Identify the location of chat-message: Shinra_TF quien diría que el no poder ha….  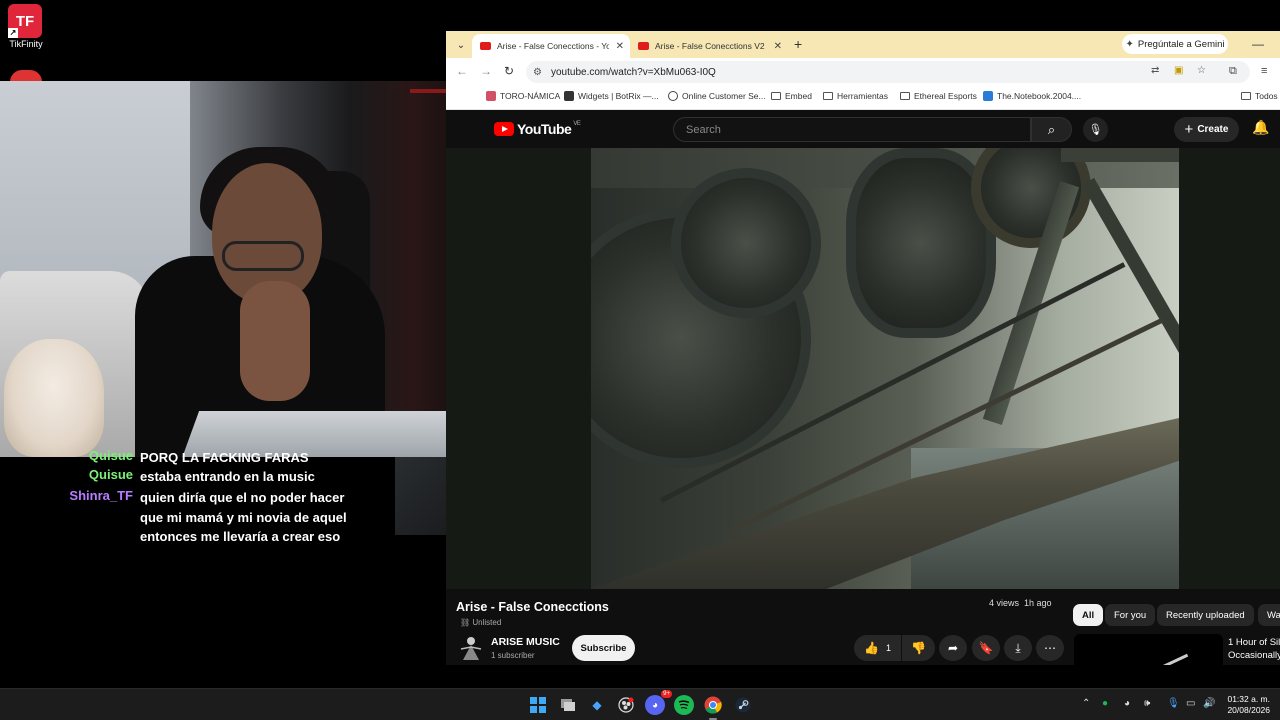
(200, 527).